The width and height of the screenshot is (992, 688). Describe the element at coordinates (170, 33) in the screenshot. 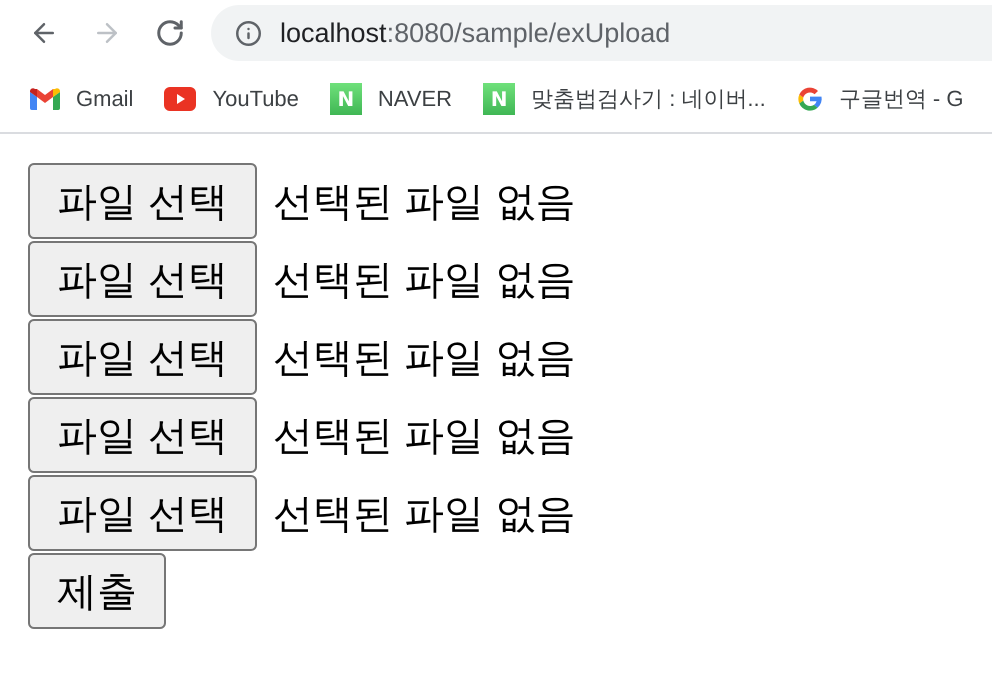

I see `reload-icon` at that location.